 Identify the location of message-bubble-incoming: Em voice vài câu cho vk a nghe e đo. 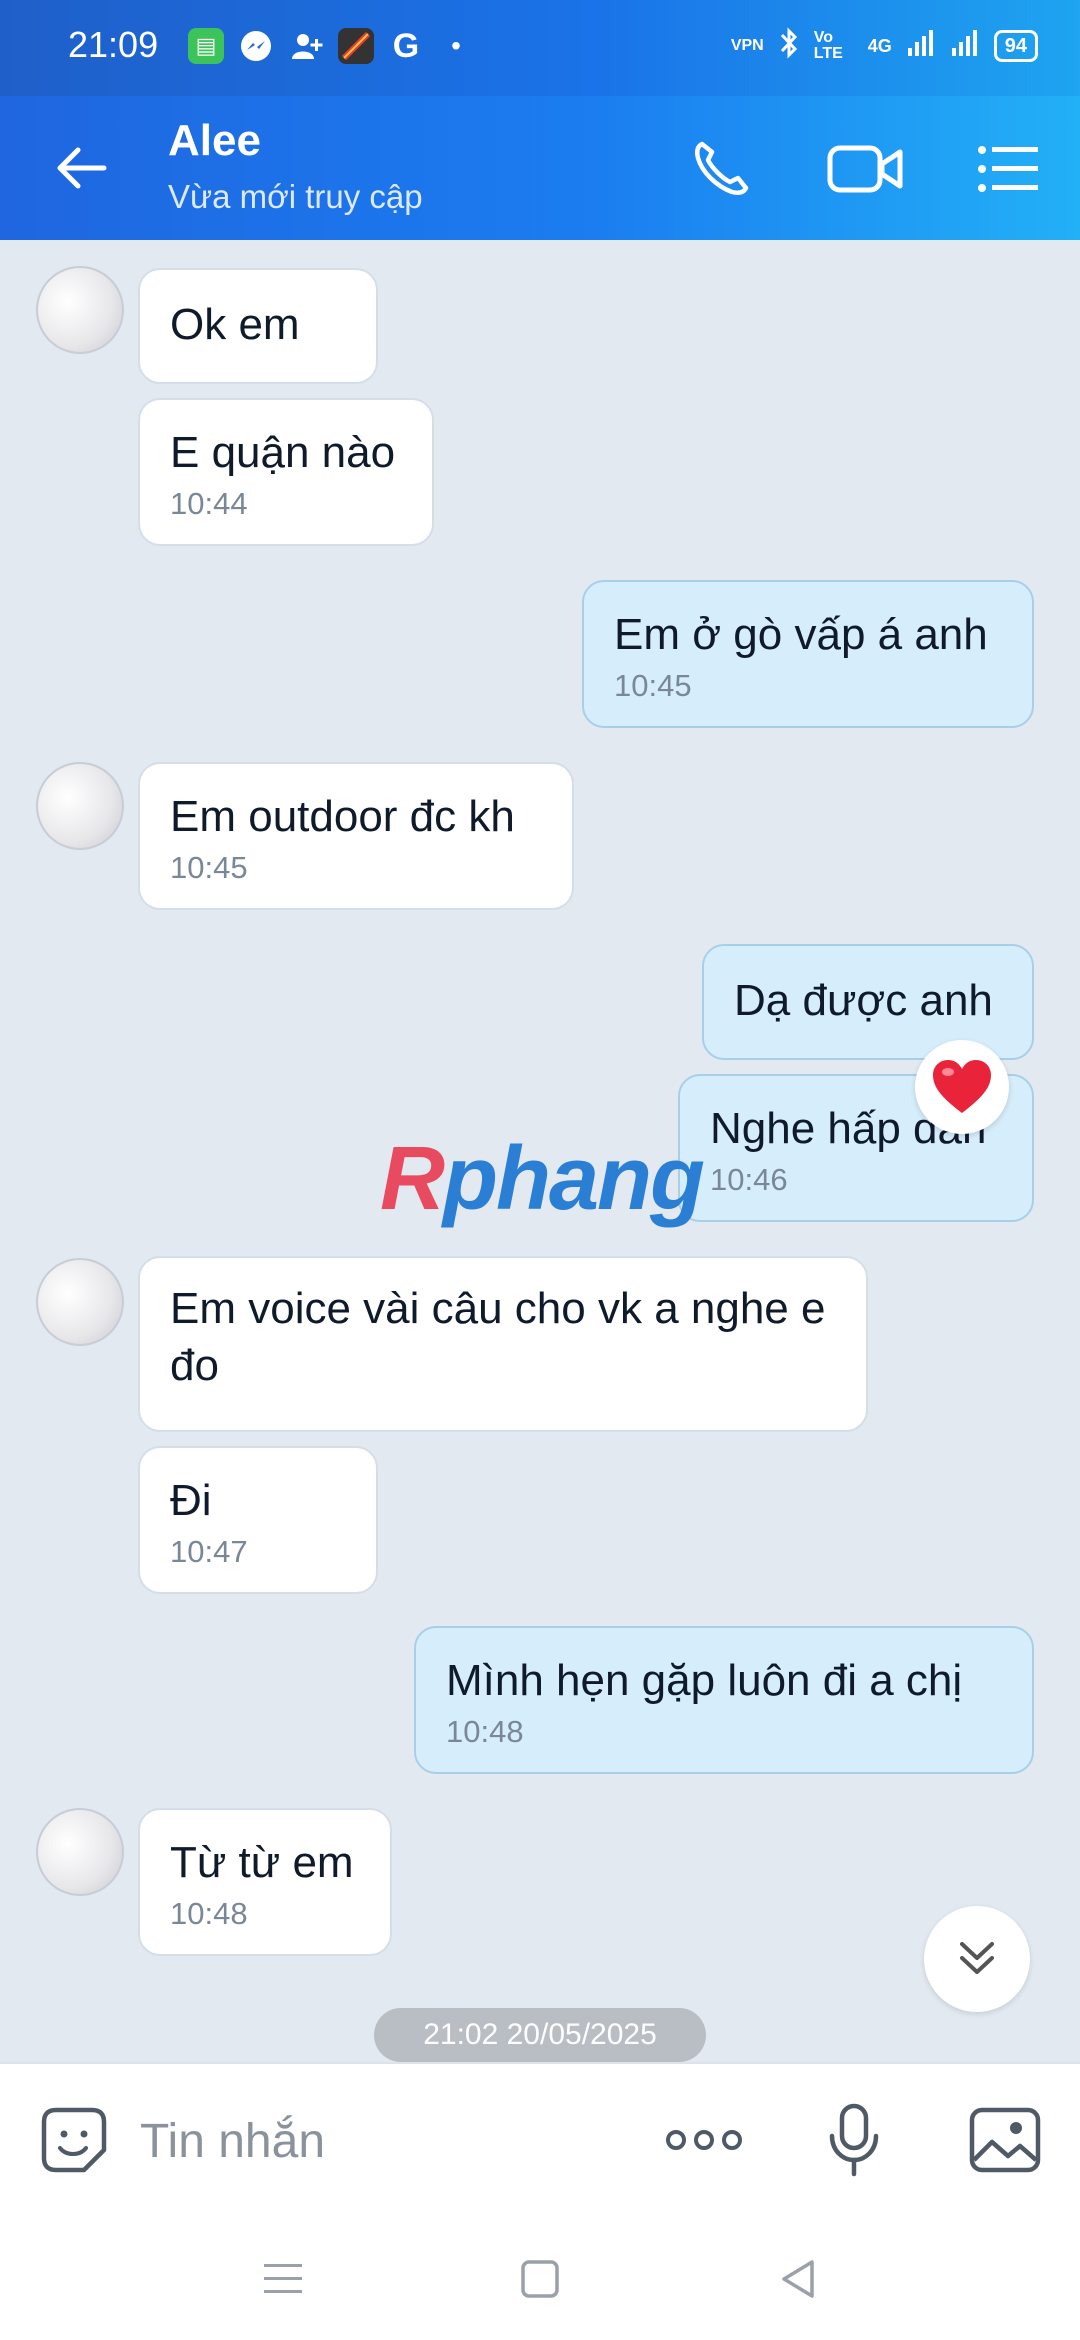
(503, 1344).